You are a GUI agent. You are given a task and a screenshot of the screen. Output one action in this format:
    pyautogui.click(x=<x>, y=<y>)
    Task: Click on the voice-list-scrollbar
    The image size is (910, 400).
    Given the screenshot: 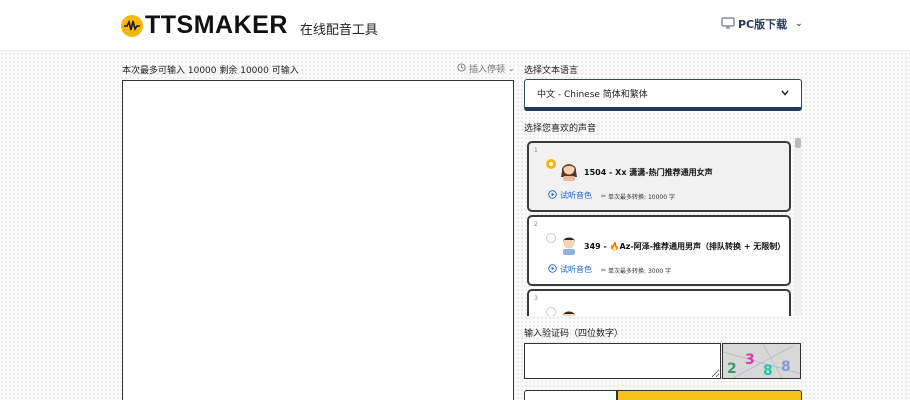 What is the action you would take?
    pyautogui.click(x=798, y=227)
    